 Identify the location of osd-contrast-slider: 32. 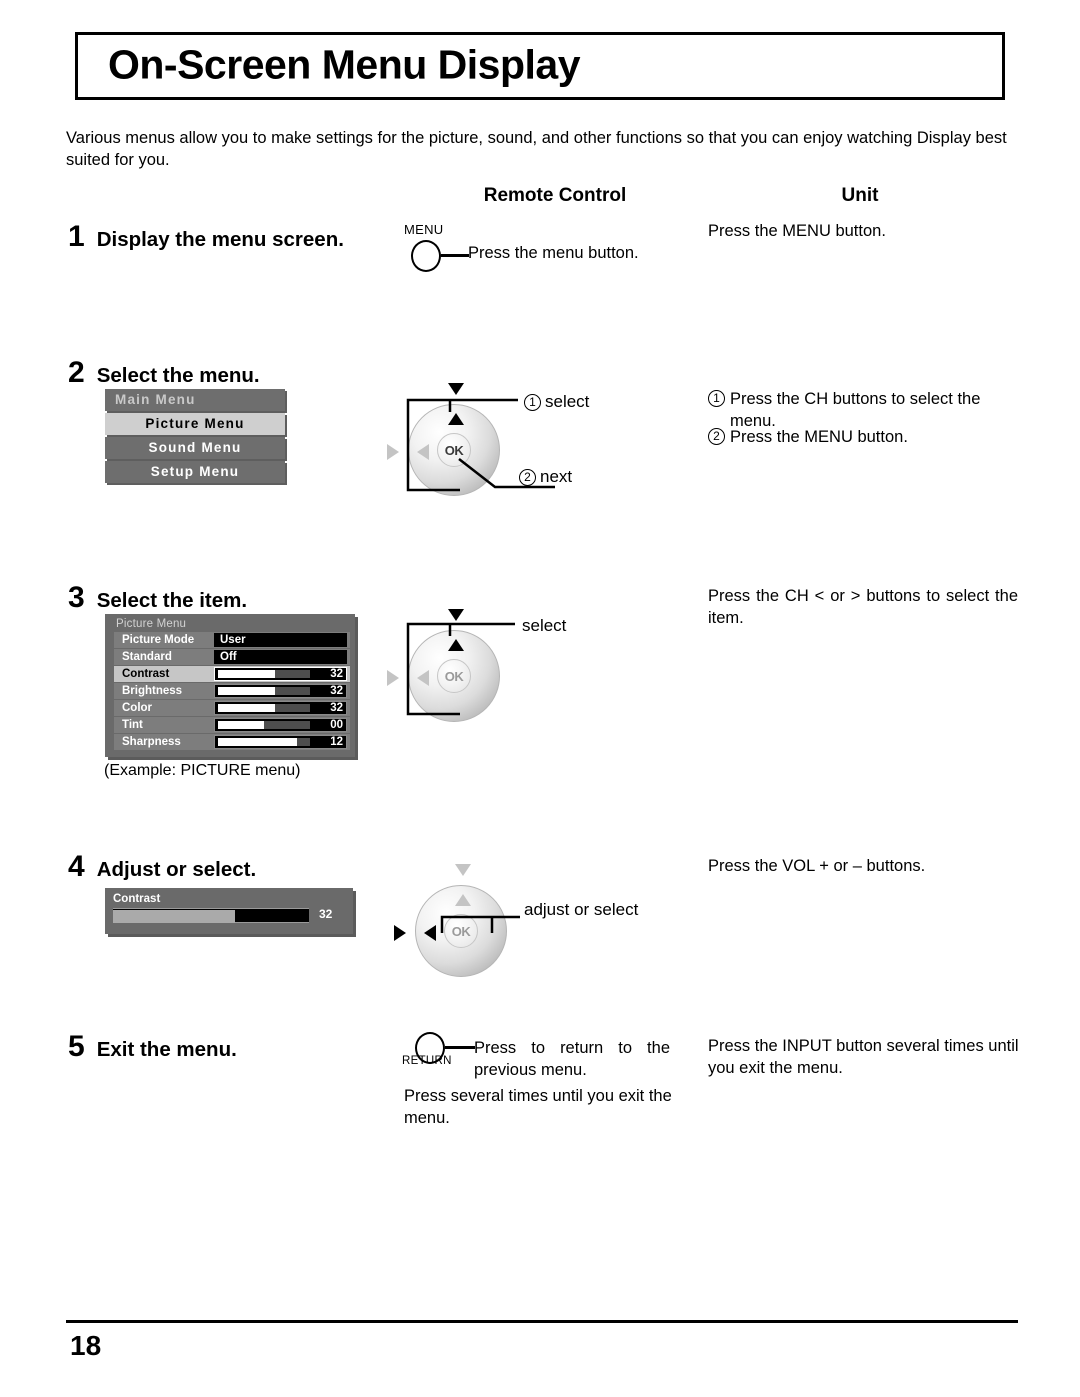
(229, 915).